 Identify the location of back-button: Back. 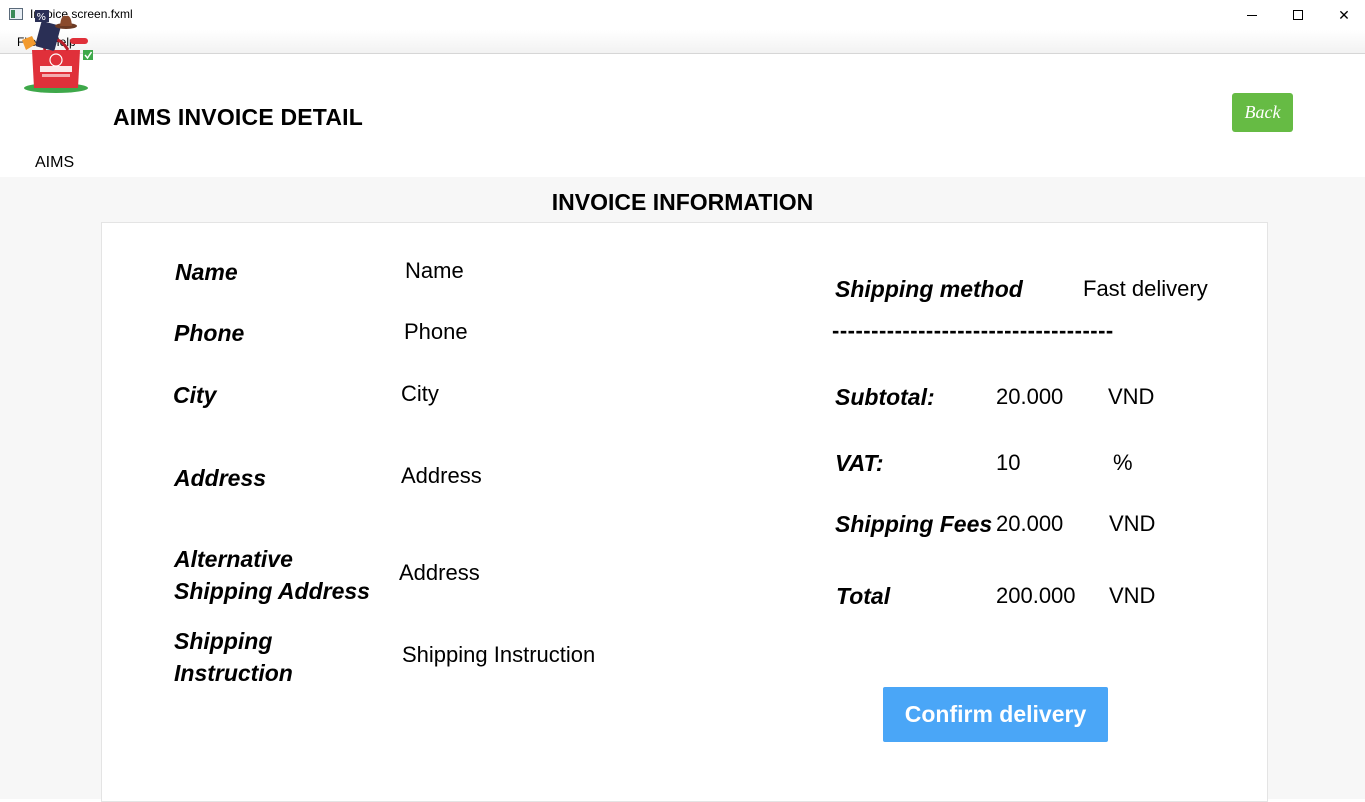
(1262, 112).